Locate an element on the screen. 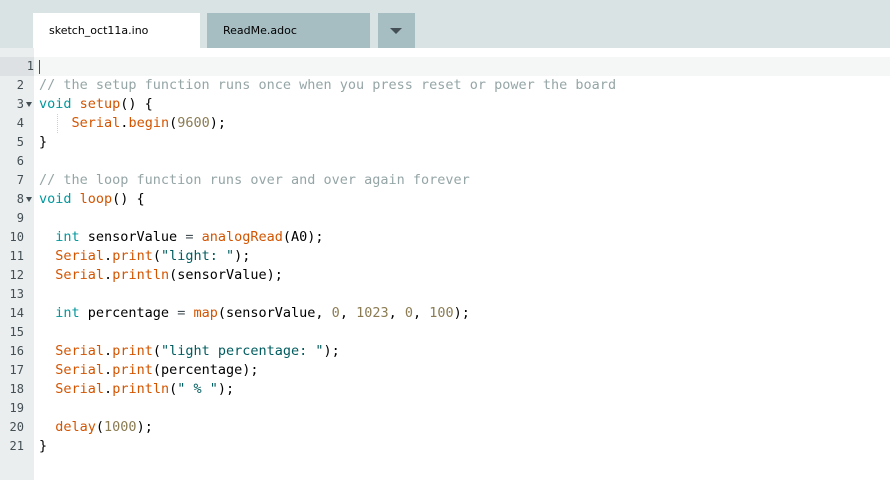 The width and height of the screenshot is (890, 480). tab-menu-button is located at coordinates (396, 30).